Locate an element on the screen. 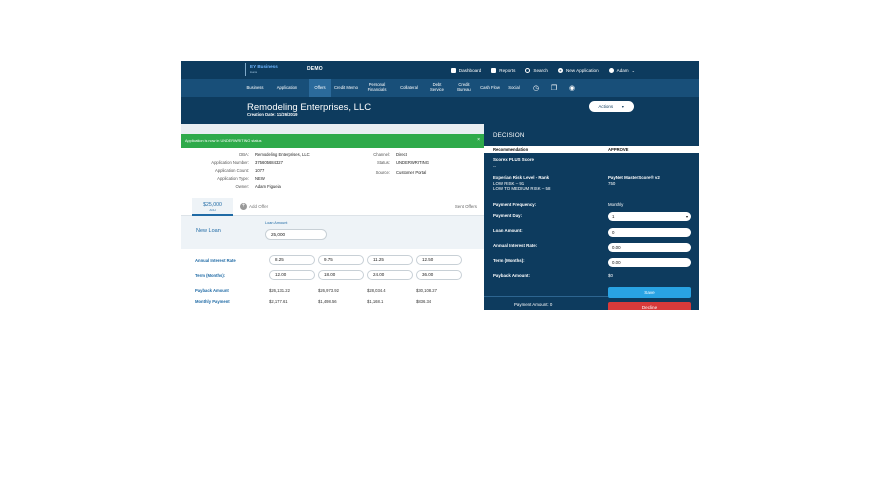 This screenshot has height=500, width=890. creation-date: Creation Date: 11/26/2019 is located at coordinates (272, 114).